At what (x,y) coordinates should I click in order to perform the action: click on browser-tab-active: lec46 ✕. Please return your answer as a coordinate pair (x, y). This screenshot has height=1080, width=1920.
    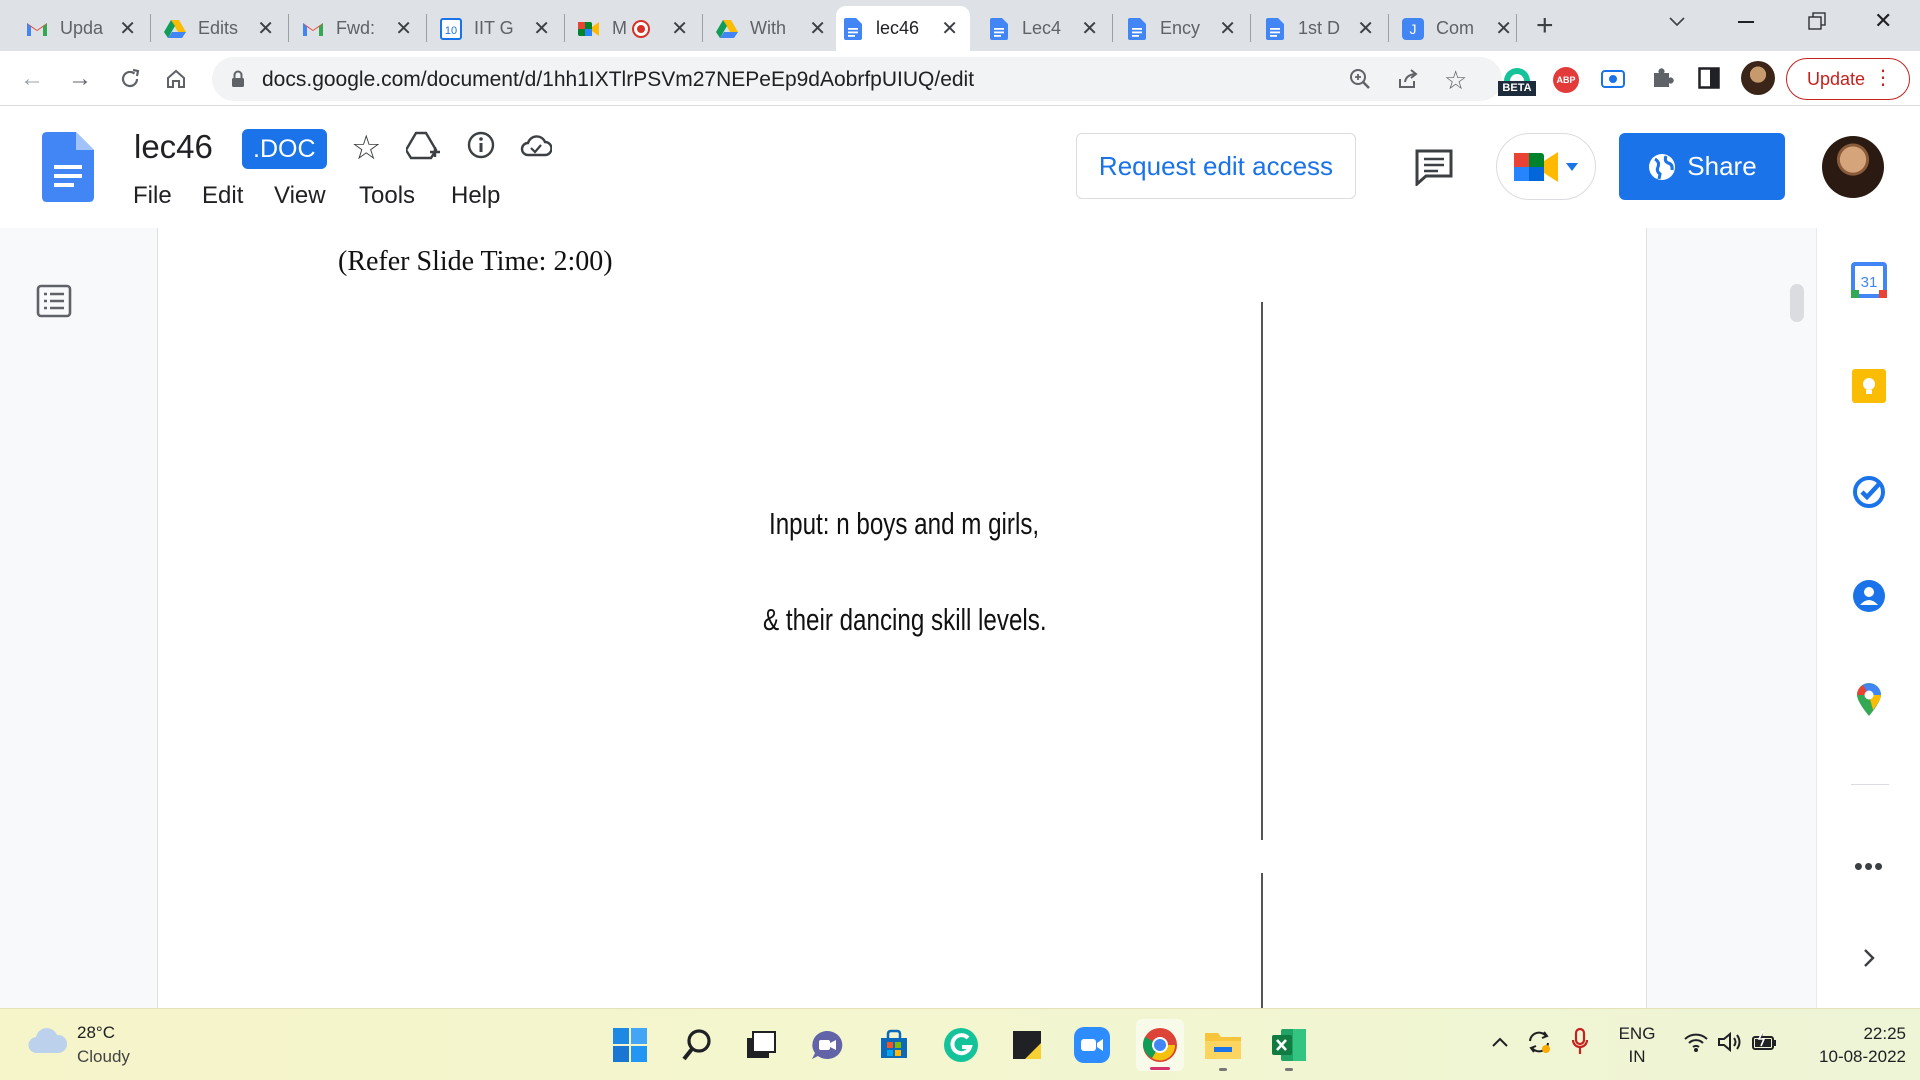
    Looking at the image, I should click on (903, 28).